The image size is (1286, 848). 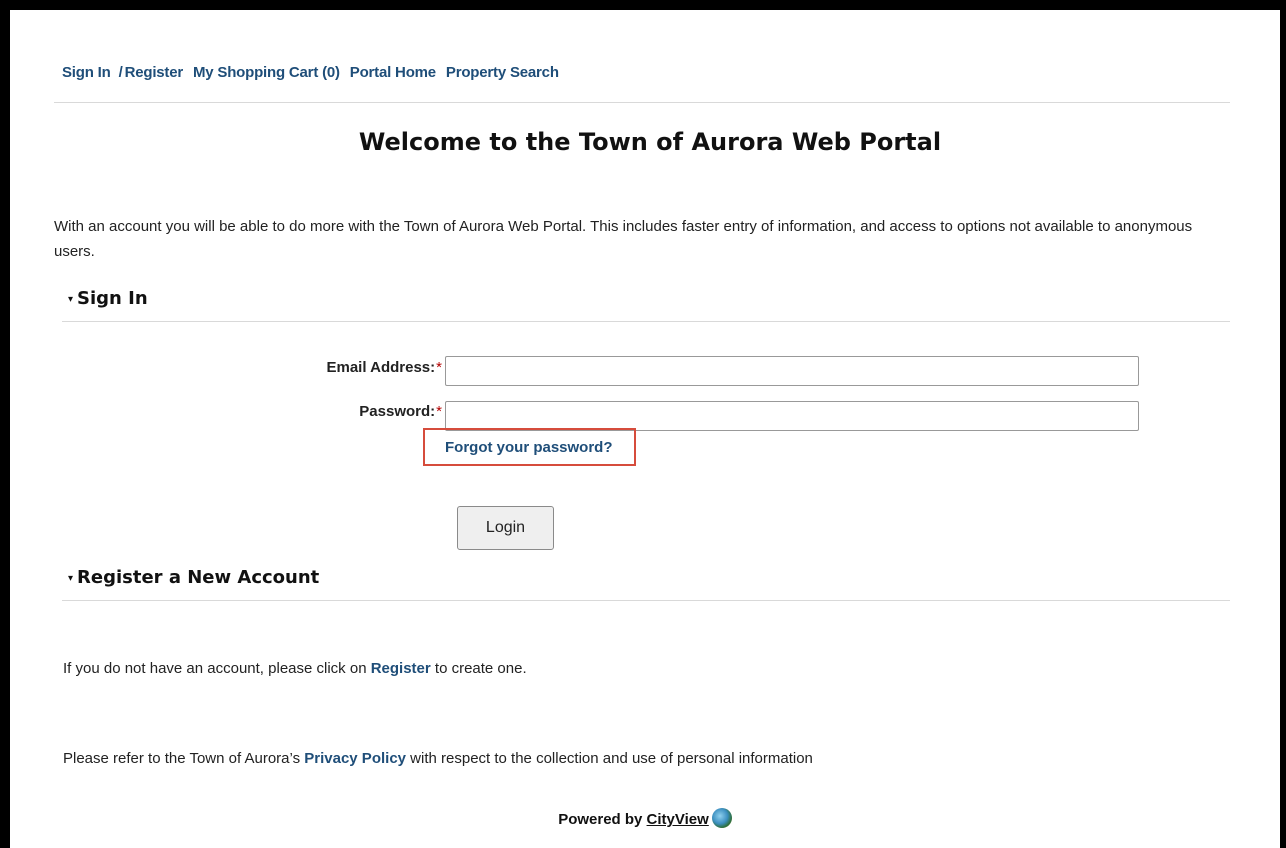 I want to click on page-title: Welcome to the Town of Aurora Web Portal, so click(x=650, y=142).